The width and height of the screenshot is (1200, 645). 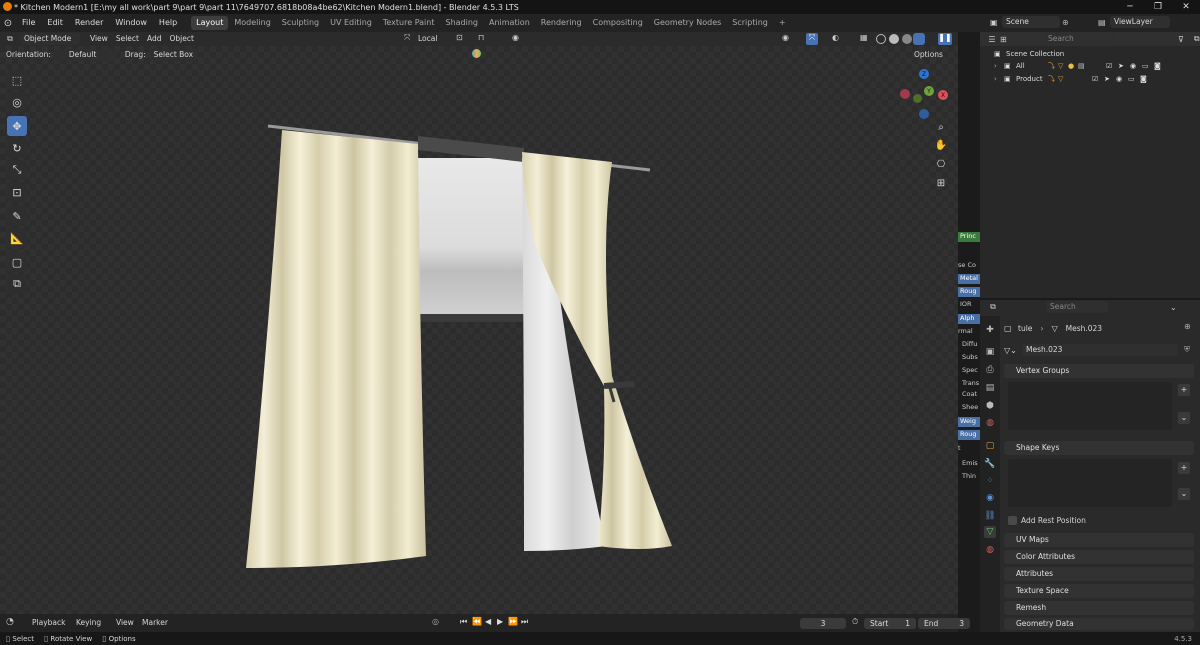 I want to click on texture-space-header: Texture Space, so click(x=1099, y=591).